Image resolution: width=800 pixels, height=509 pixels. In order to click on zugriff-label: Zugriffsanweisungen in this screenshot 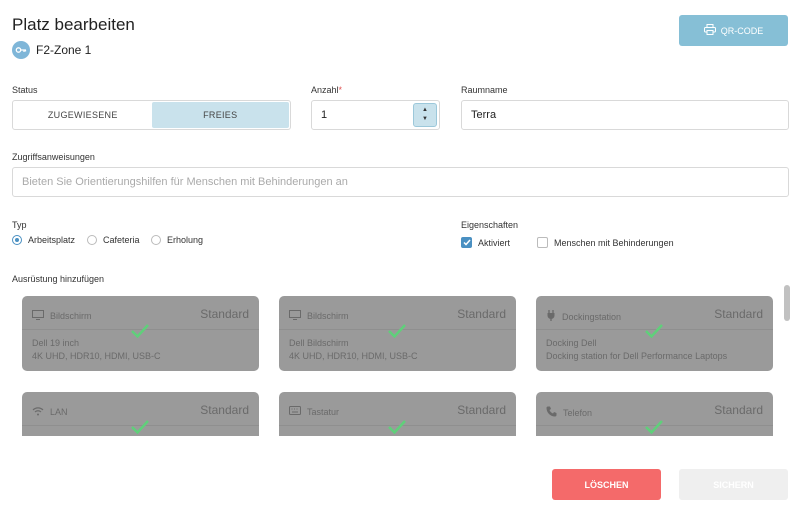, I will do `click(53, 157)`.